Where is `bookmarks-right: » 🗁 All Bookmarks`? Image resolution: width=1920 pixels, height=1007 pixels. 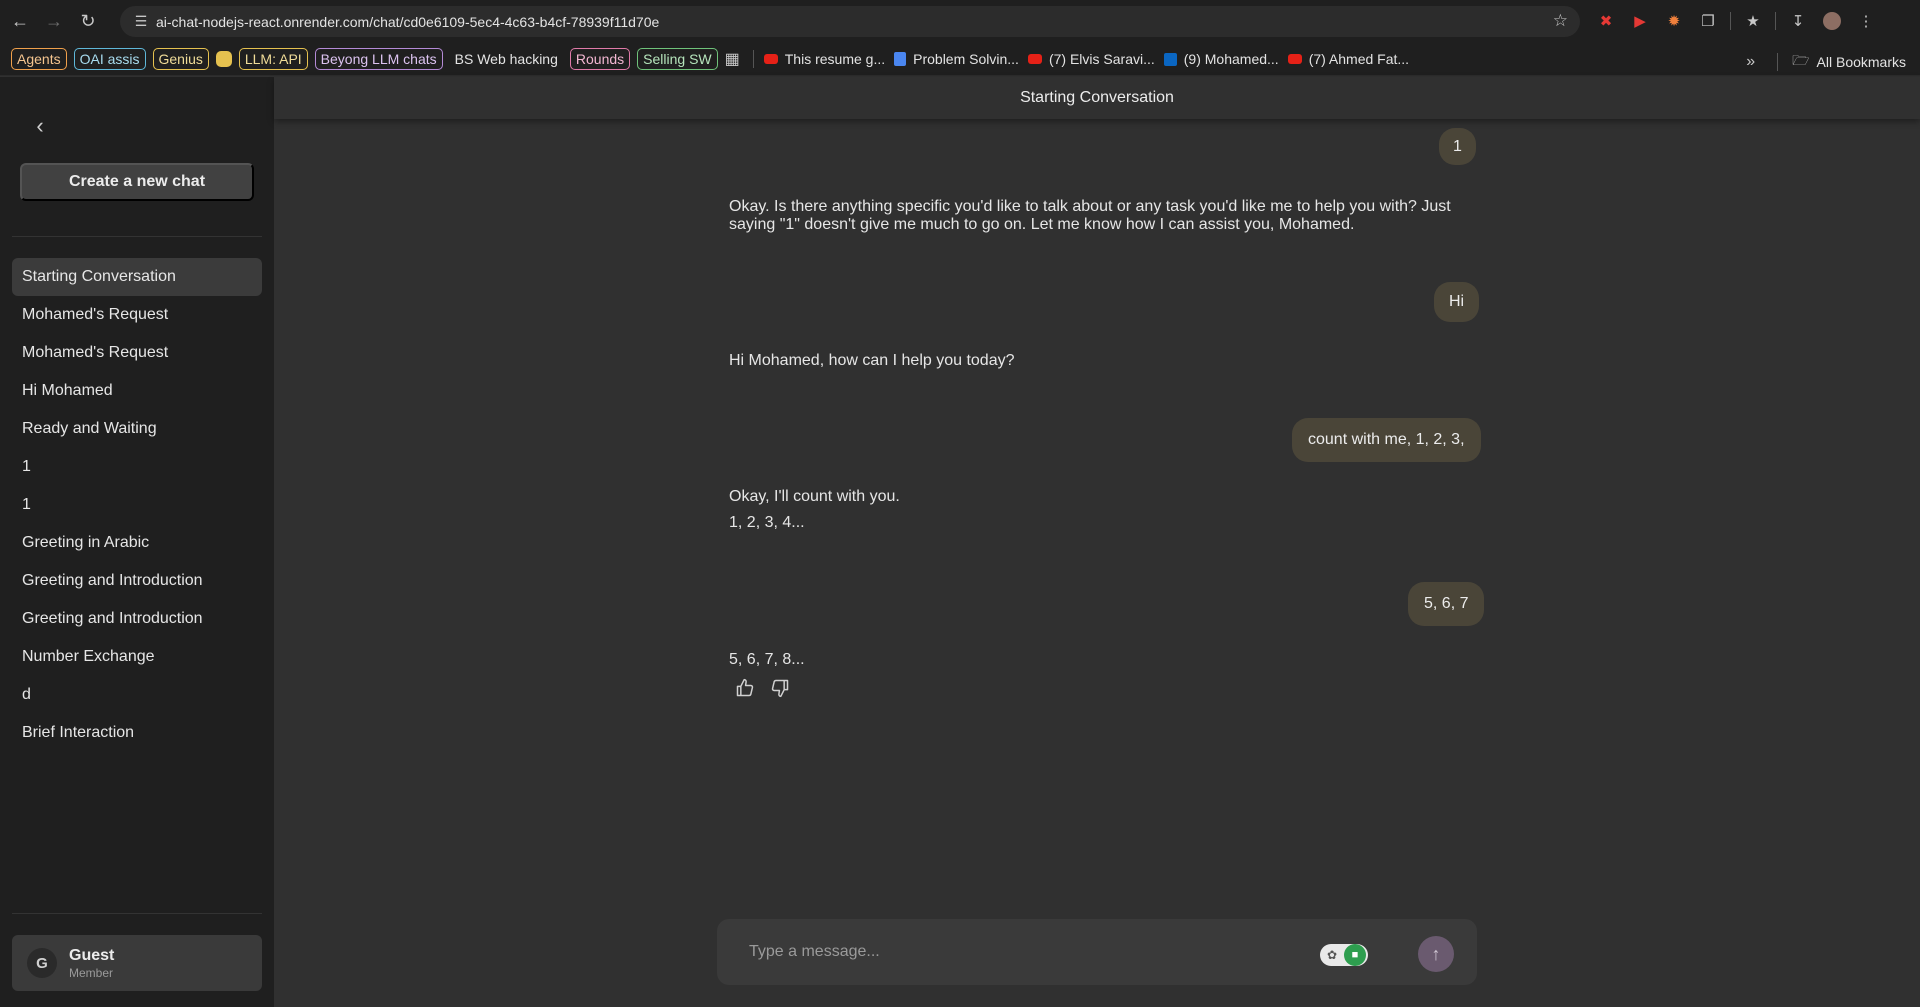 bookmarks-right: » 🗁 All Bookmarks is located at coordinates (1826, 62).